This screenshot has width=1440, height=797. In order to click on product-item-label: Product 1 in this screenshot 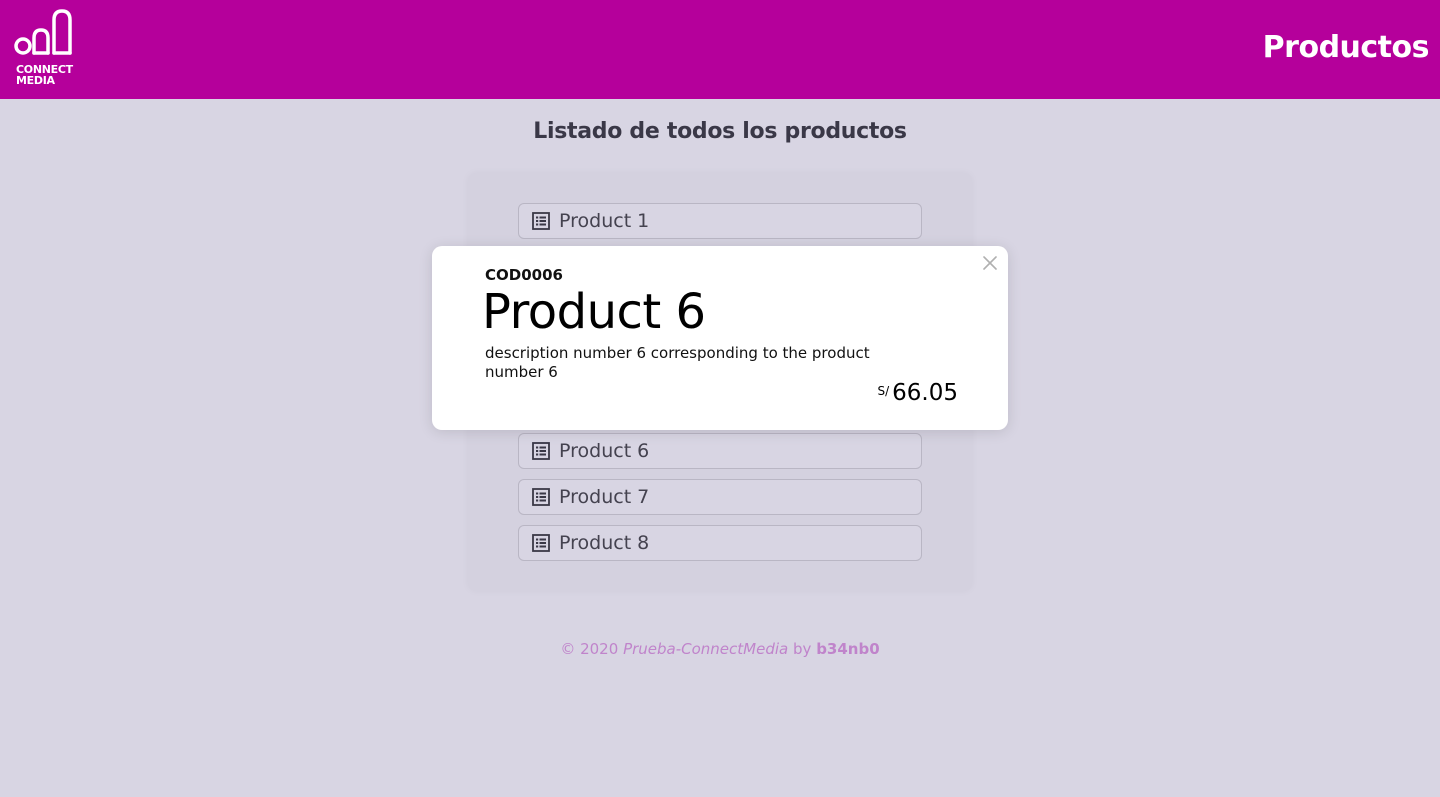, I will do `click(604, 221)`.